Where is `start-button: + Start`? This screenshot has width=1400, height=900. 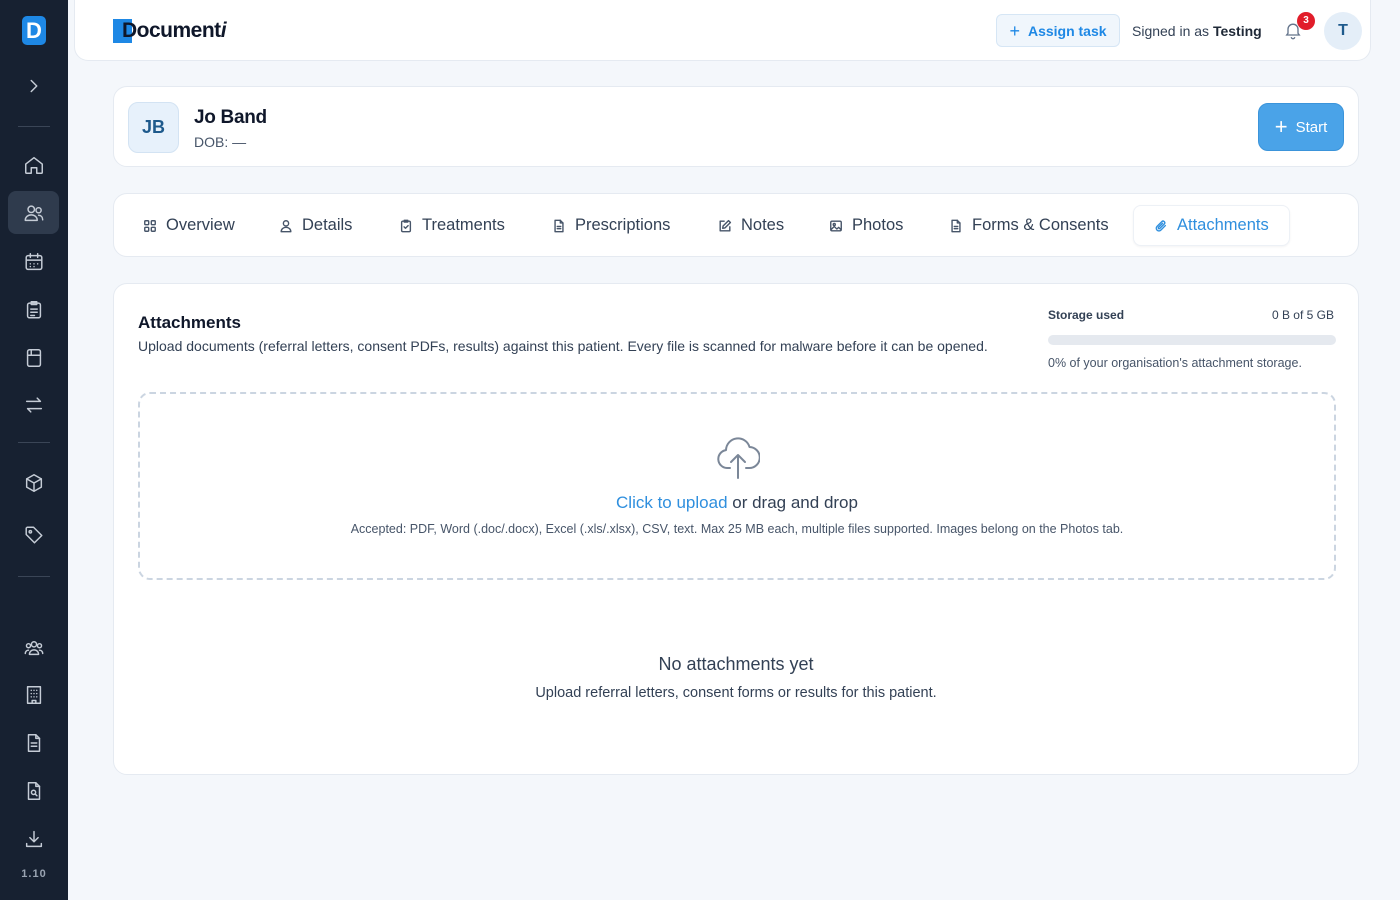 start-button: + Start is located at coordinates (1301, 127).